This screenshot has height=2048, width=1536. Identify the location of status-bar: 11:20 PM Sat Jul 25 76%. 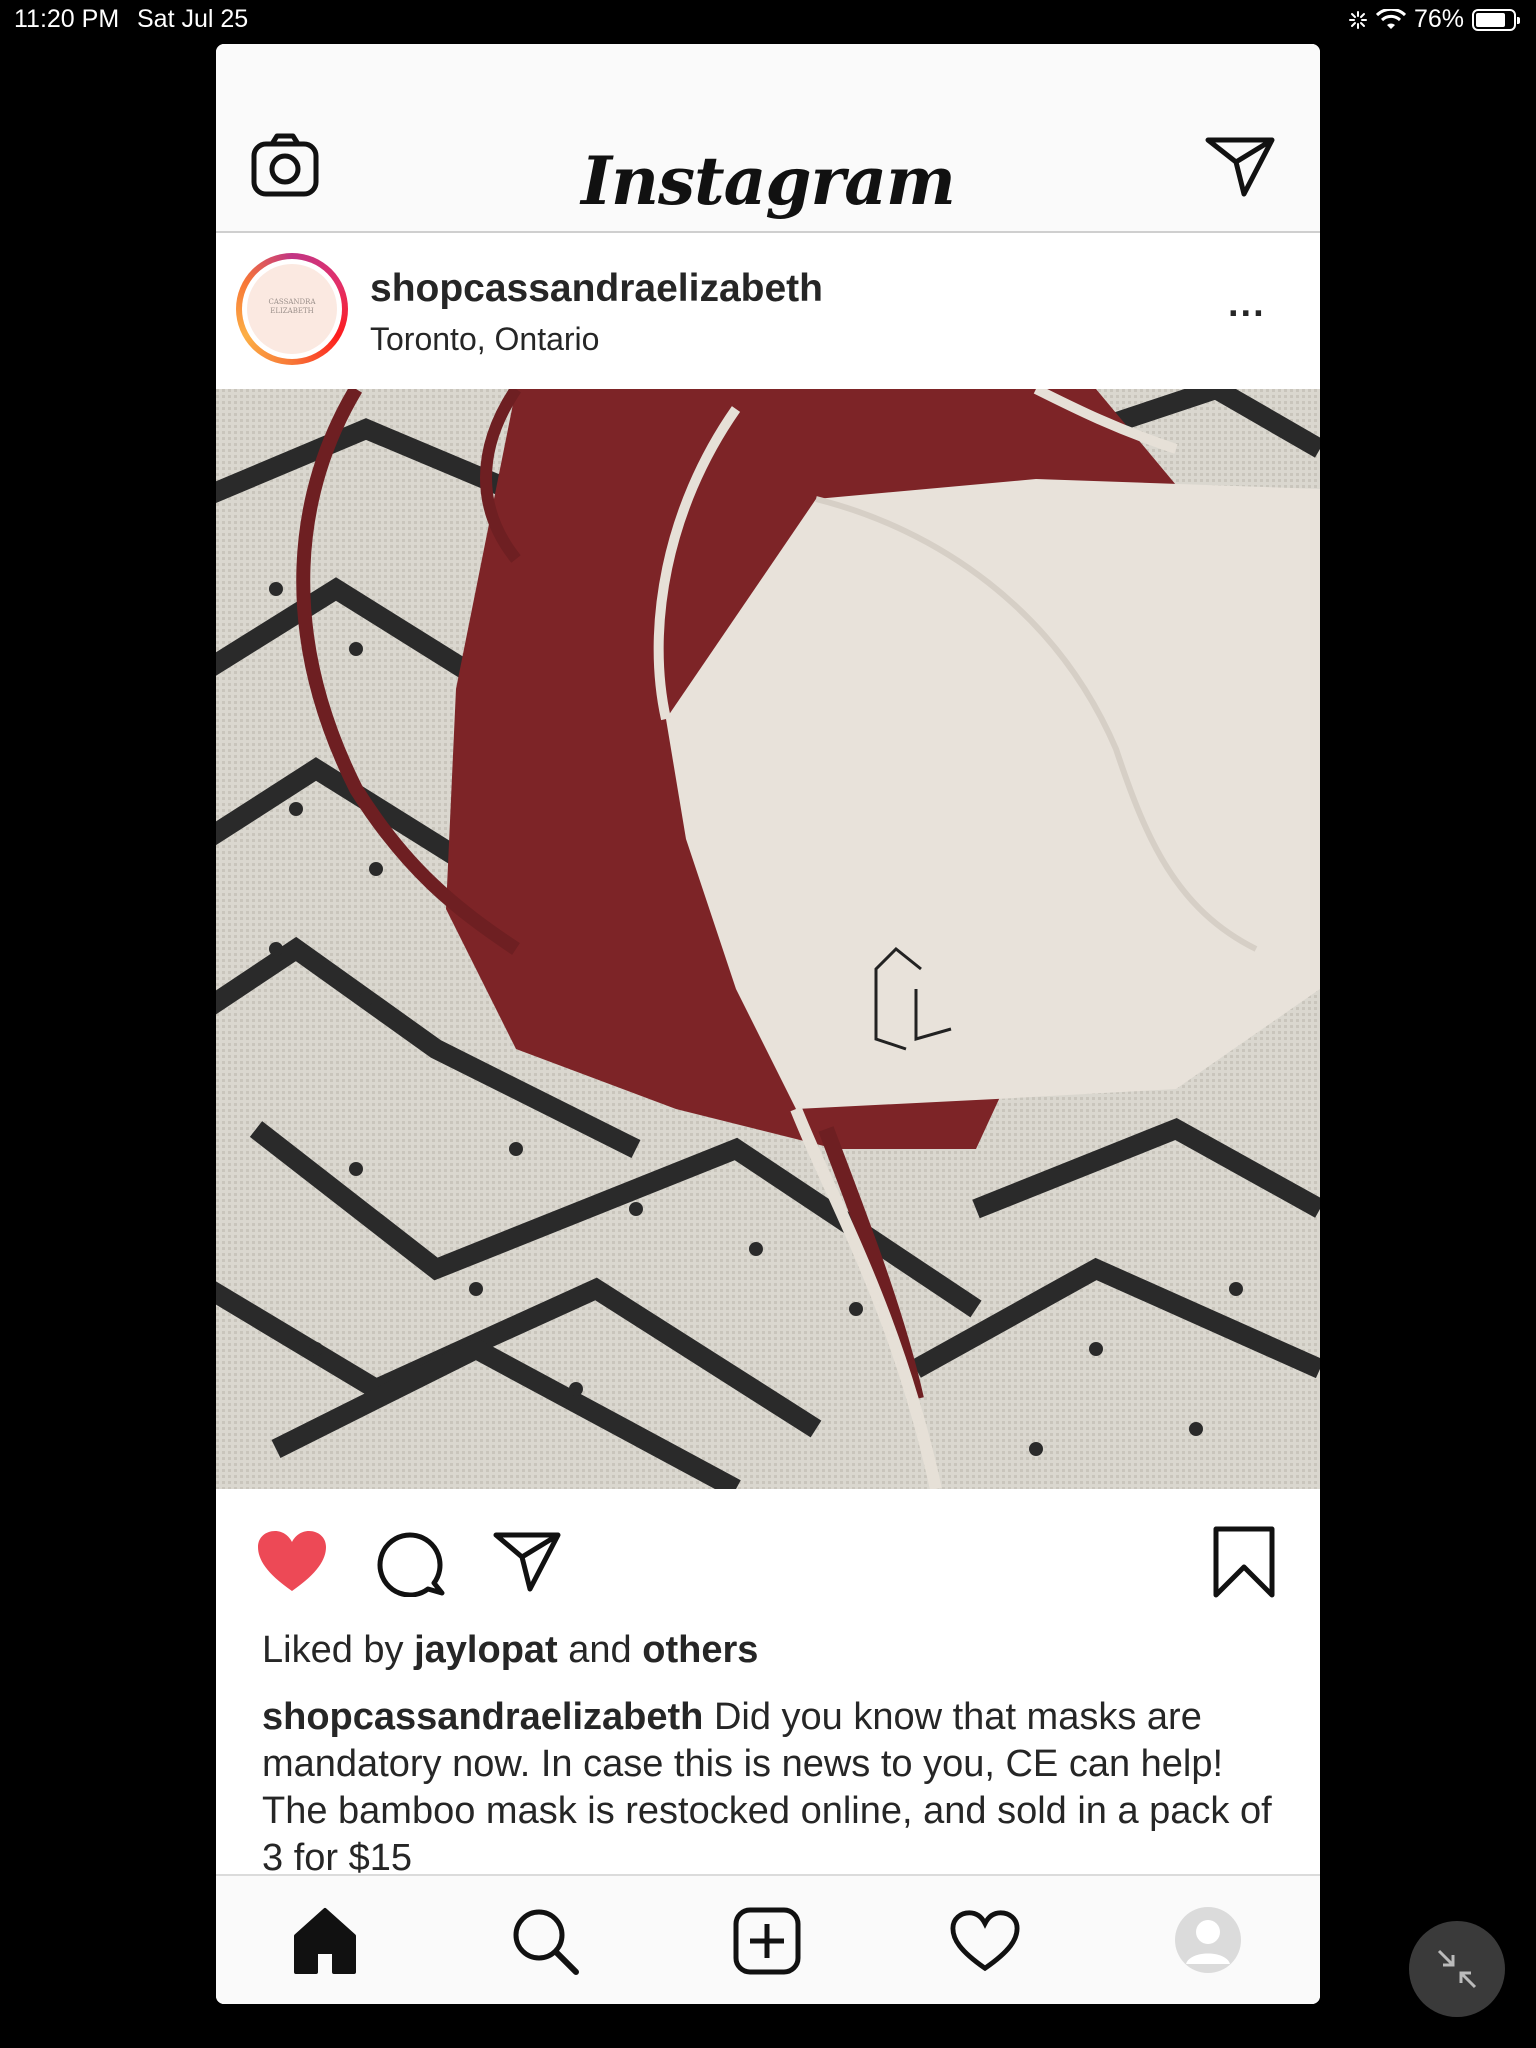
(768, 20).